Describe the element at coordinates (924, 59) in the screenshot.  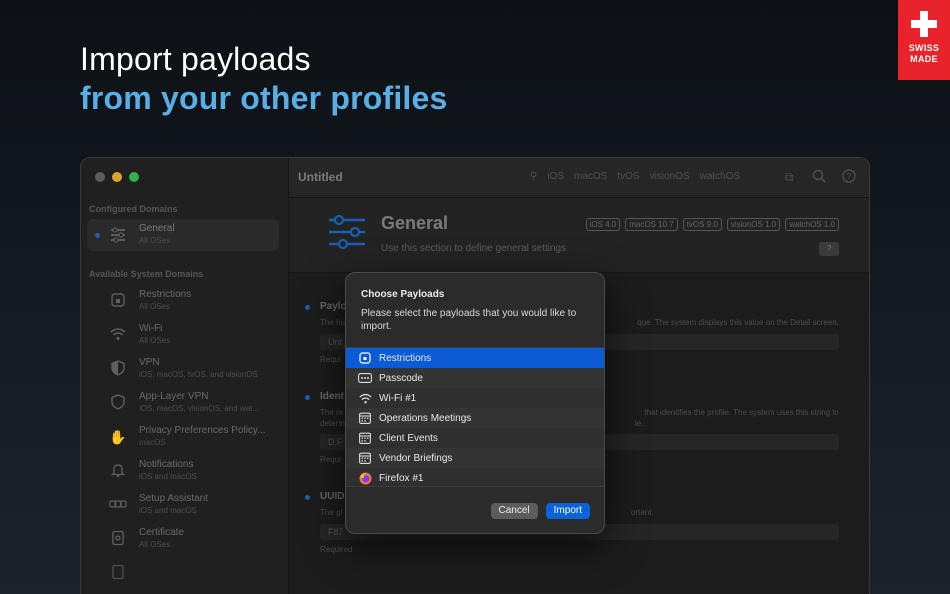
I see `badge-line-2: MADE` at that location.